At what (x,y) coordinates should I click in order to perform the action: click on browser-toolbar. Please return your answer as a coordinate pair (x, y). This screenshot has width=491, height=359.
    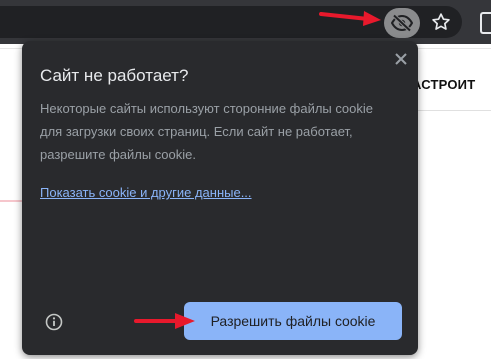
    Looking at the image, I should click on (245, 22).